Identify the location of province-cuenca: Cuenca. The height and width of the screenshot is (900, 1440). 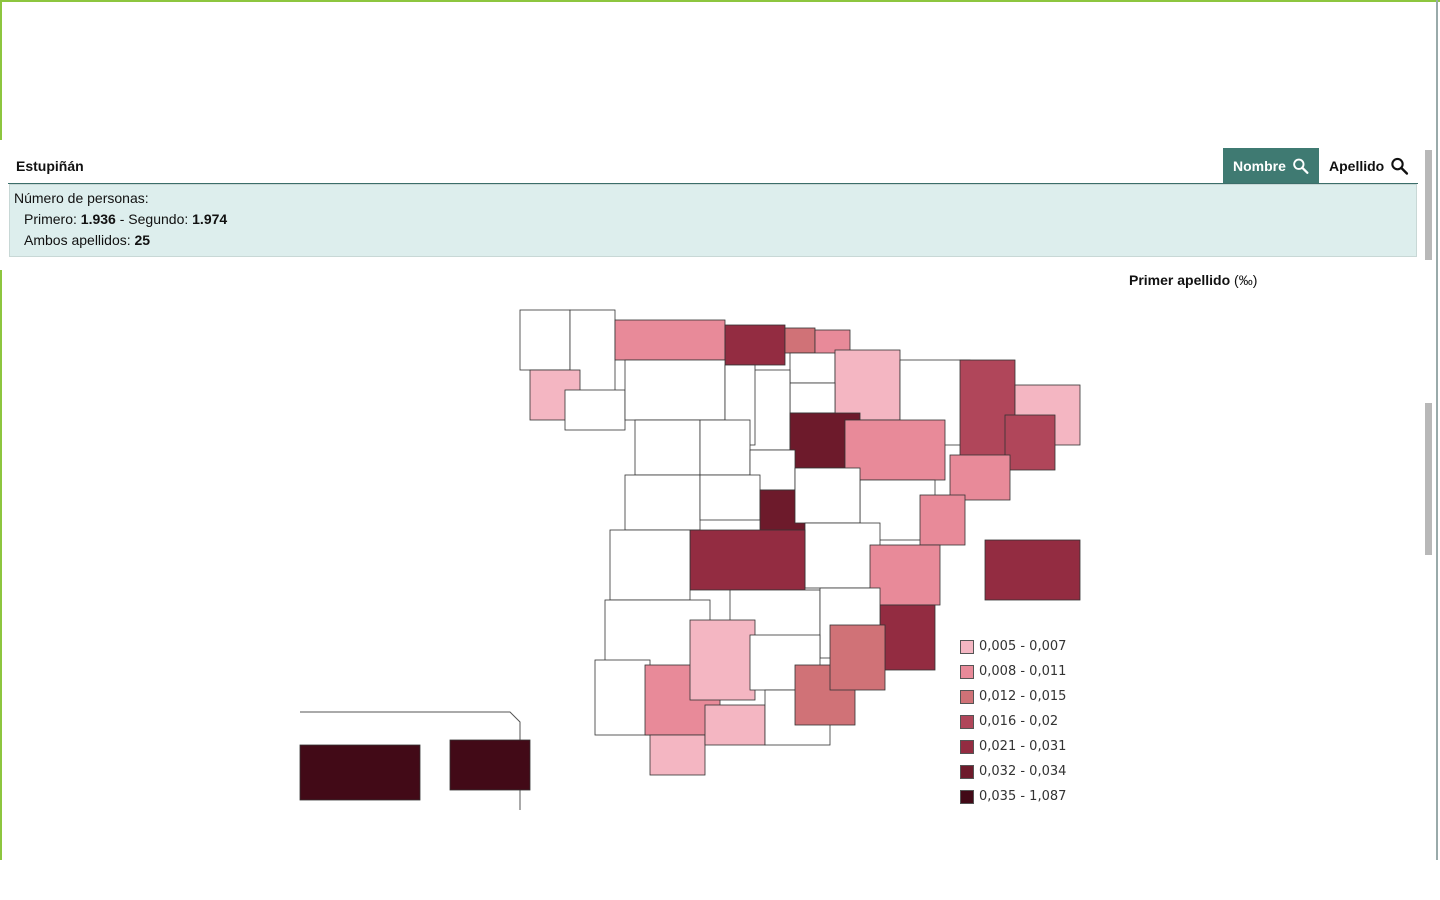
(842, 555).